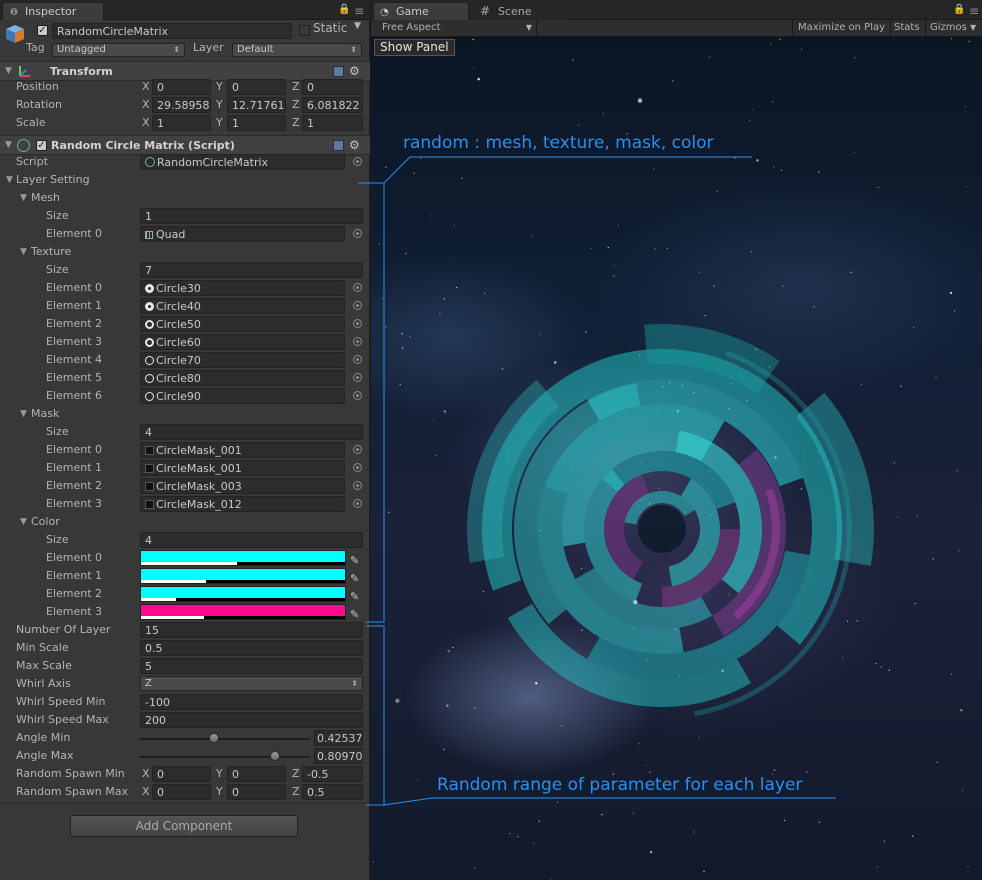 Image resolution: width=982 pixels, height=880 pixels. What do you see at coordinates (414, 47) in the screenshot?
I see `show-panel-button: Show Panel` at bounding box center [414, 47].